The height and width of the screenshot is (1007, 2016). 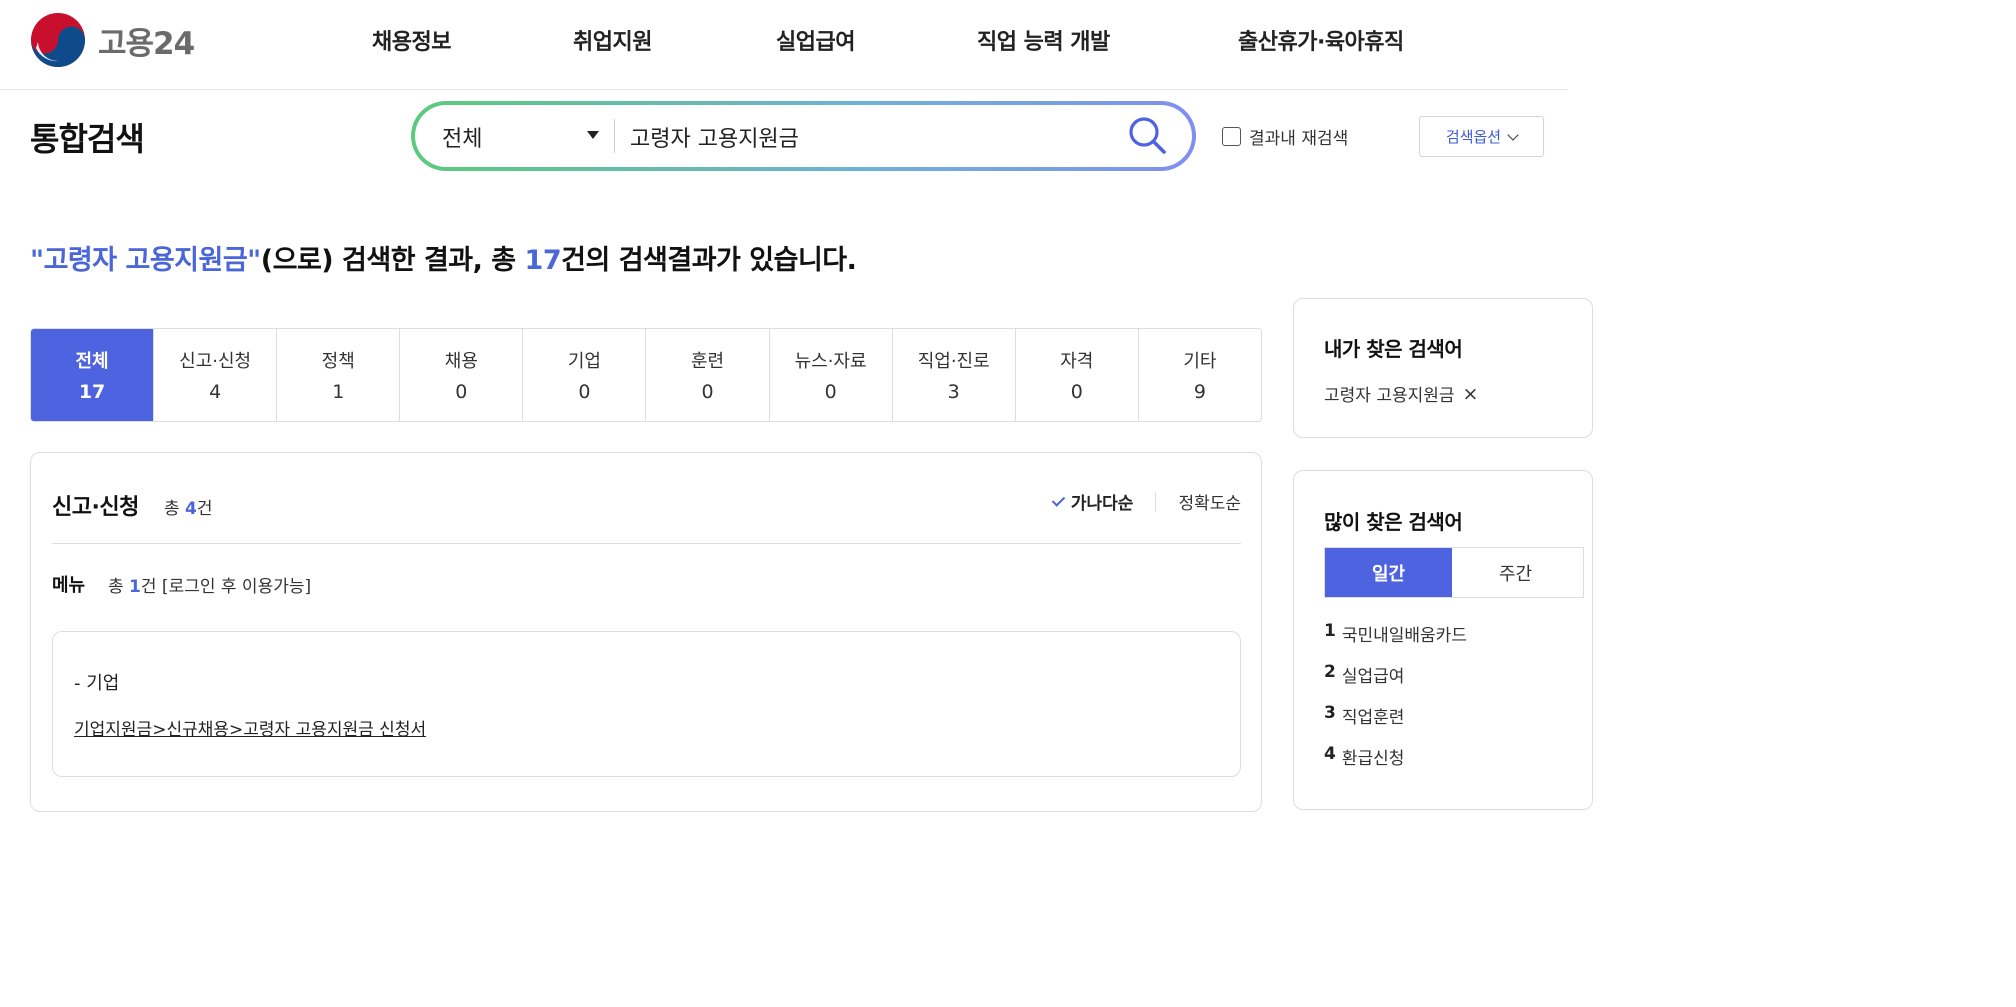 What do you see at coordinates (461, 361) in the screenshot?
I see `tab-label: 채용` at bounding box center [461, 361].